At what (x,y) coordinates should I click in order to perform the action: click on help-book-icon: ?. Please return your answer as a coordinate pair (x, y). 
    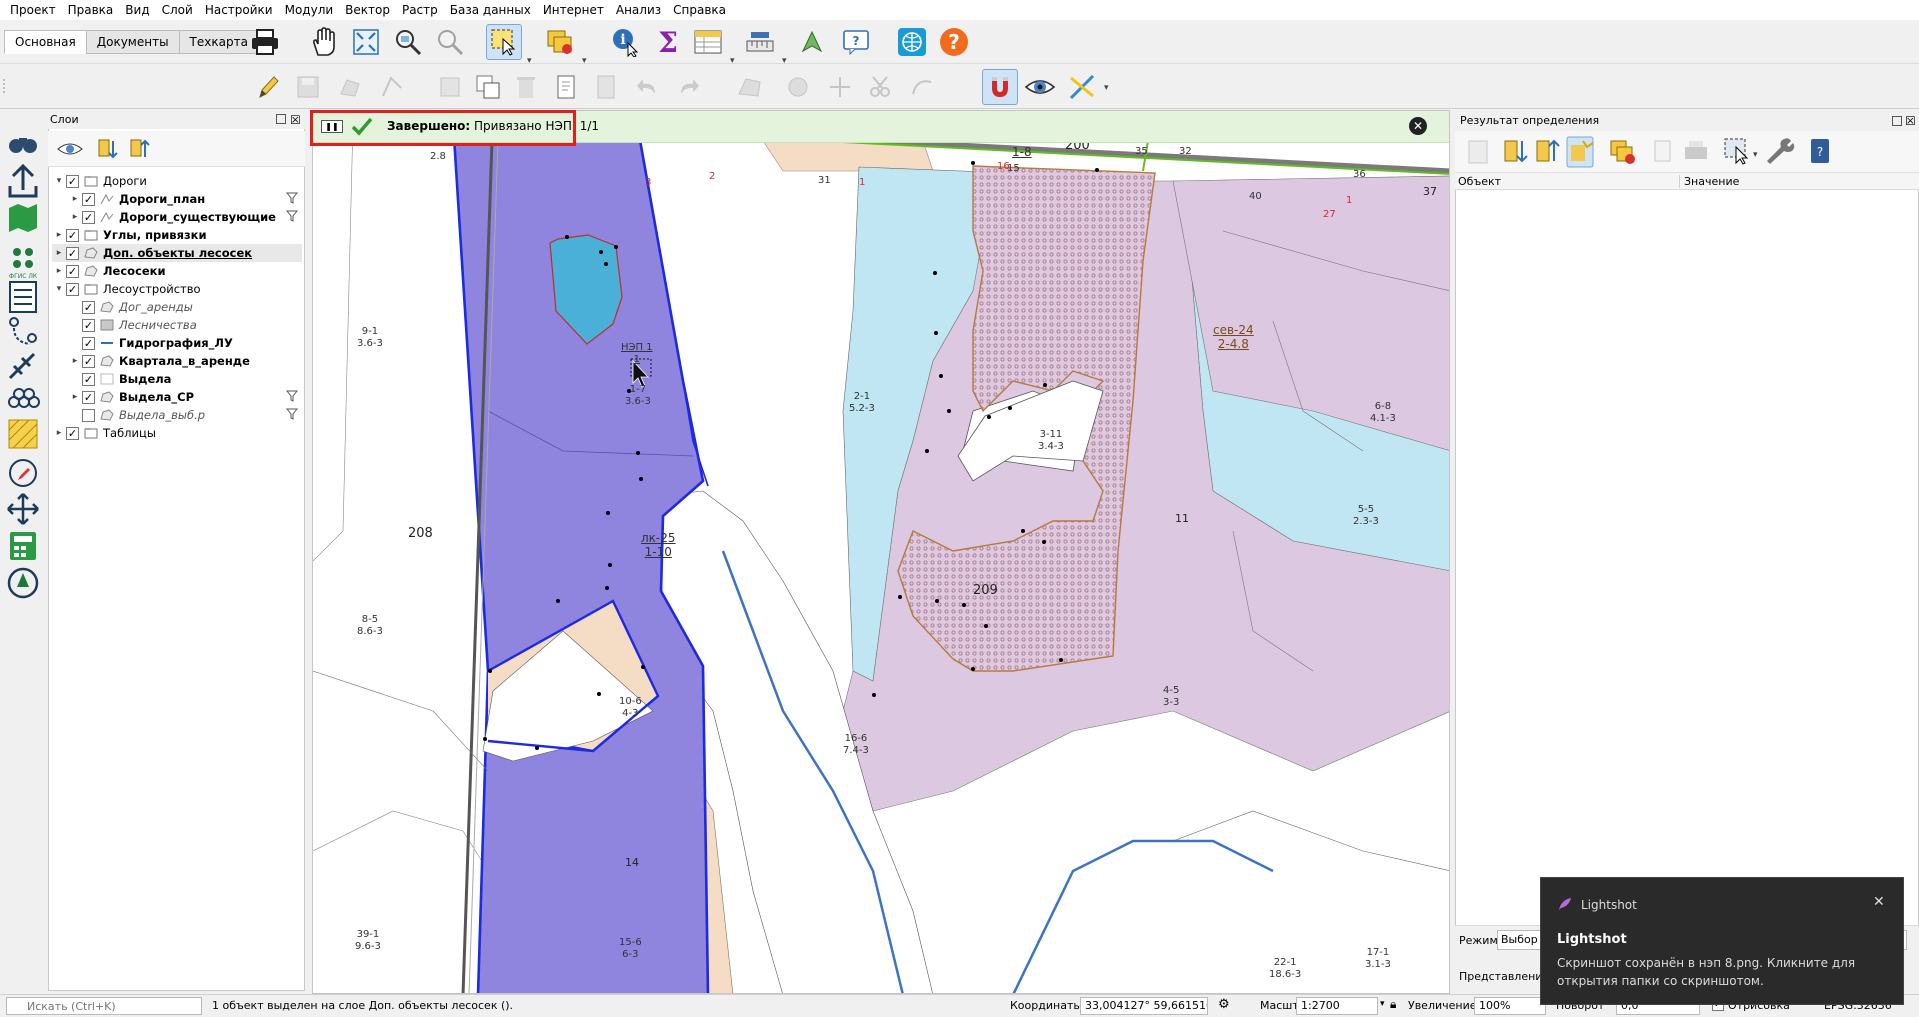
    Looking at the image, I should click on (1820, 151).